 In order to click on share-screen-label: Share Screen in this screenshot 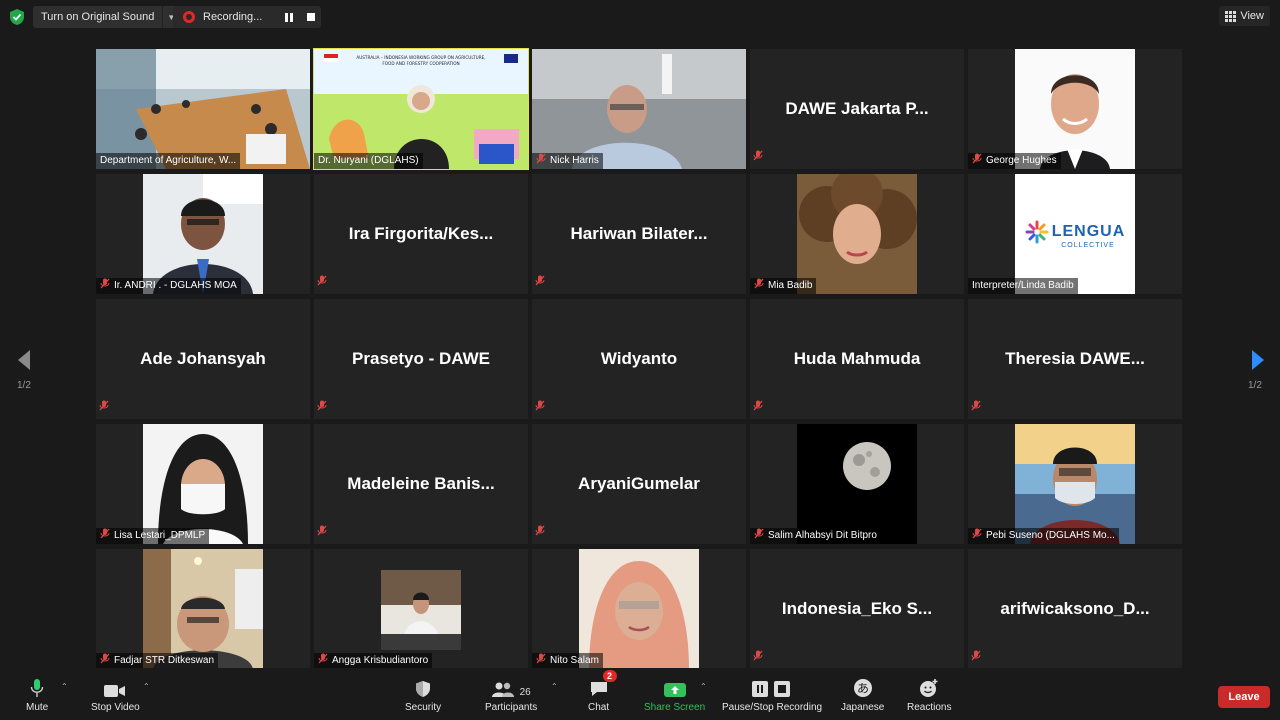, I will do `click(675, 707)`.